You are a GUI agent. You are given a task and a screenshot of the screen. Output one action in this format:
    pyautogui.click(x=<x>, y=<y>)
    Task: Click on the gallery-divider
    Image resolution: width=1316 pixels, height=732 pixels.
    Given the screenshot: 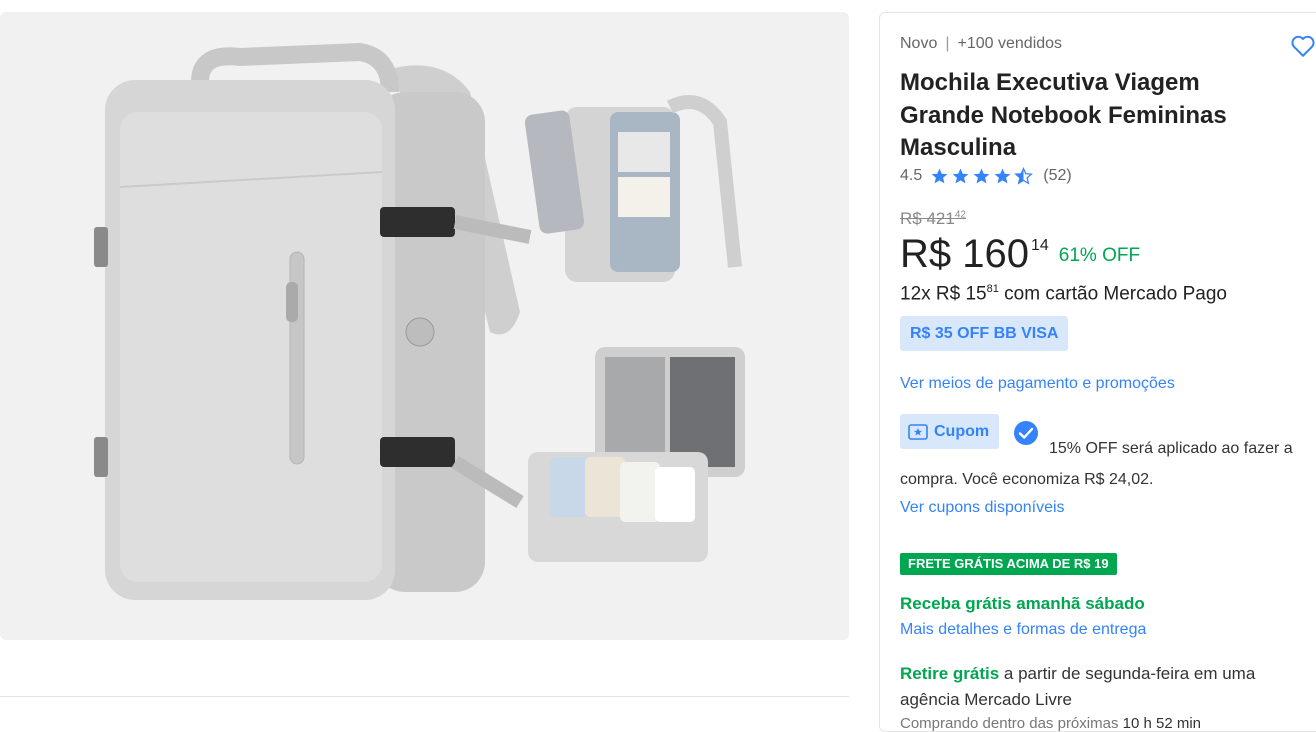 What is the action you would take?
    pyautogui.click(x=424, y=696)
    